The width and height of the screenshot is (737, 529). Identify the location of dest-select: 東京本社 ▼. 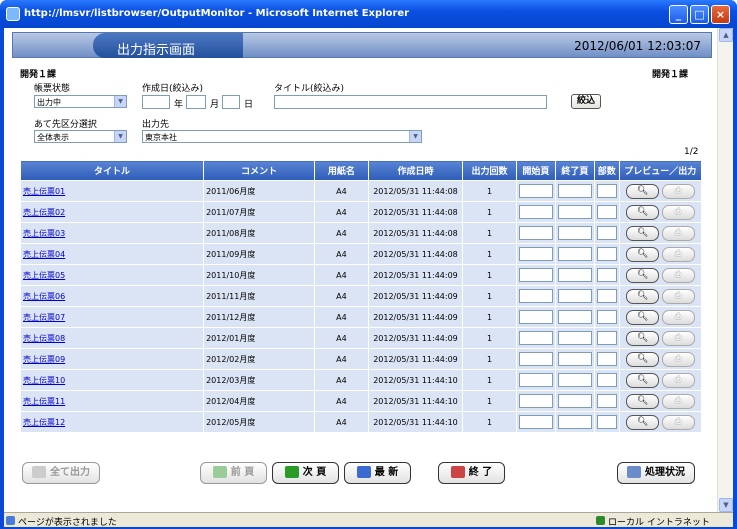
(282, 136).